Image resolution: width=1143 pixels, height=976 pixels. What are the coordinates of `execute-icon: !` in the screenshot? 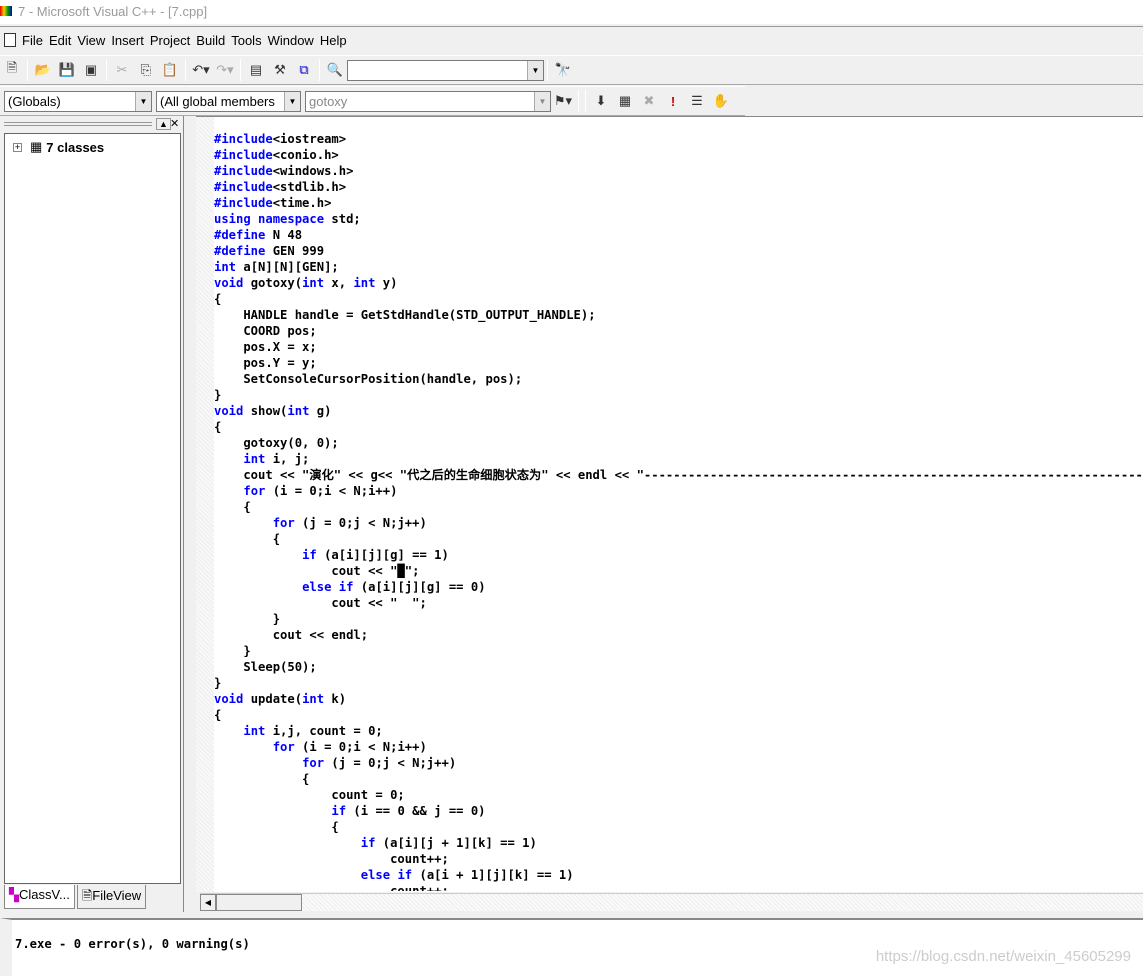 It's located at (673, 101).